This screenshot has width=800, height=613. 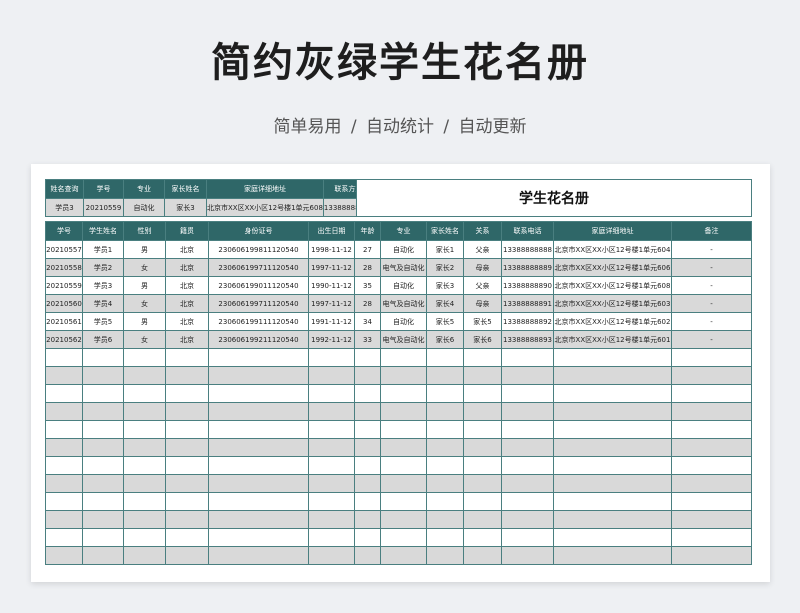 I want to click on table-cell: 1991-11-12, so click(x=331, y=321).